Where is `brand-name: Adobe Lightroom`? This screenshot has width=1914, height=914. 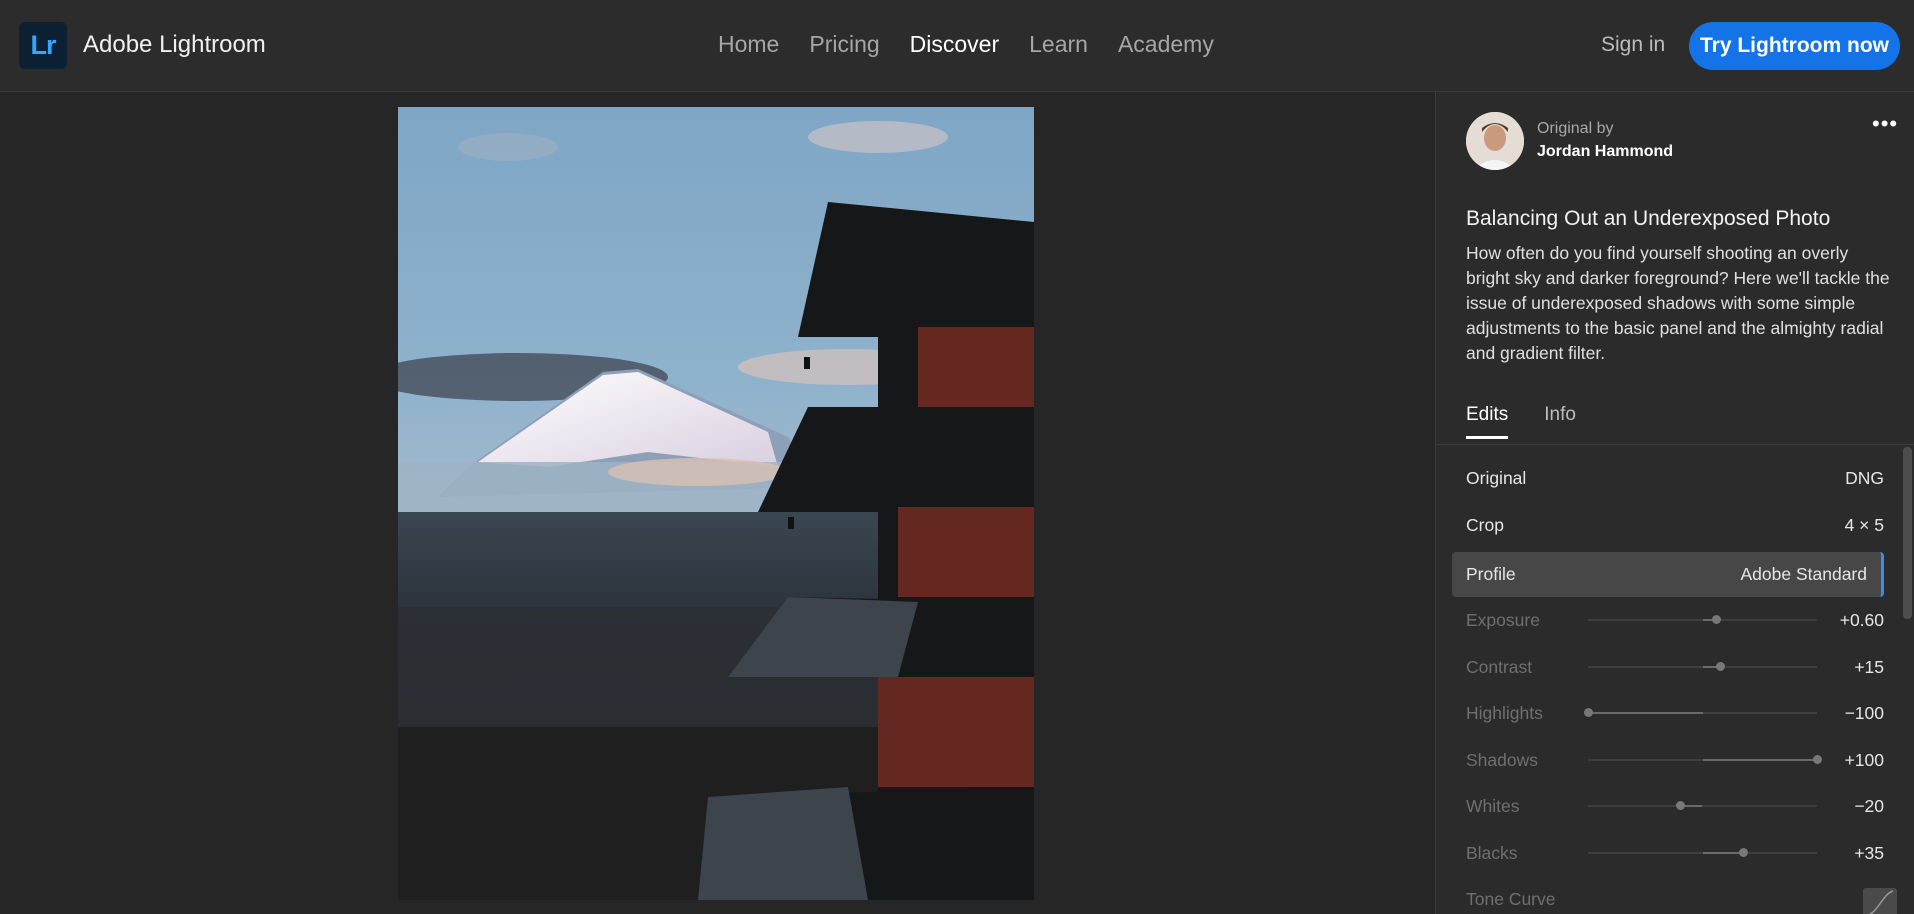 brand-name: Adobe Lightroom is located at coordinates (174, 45).